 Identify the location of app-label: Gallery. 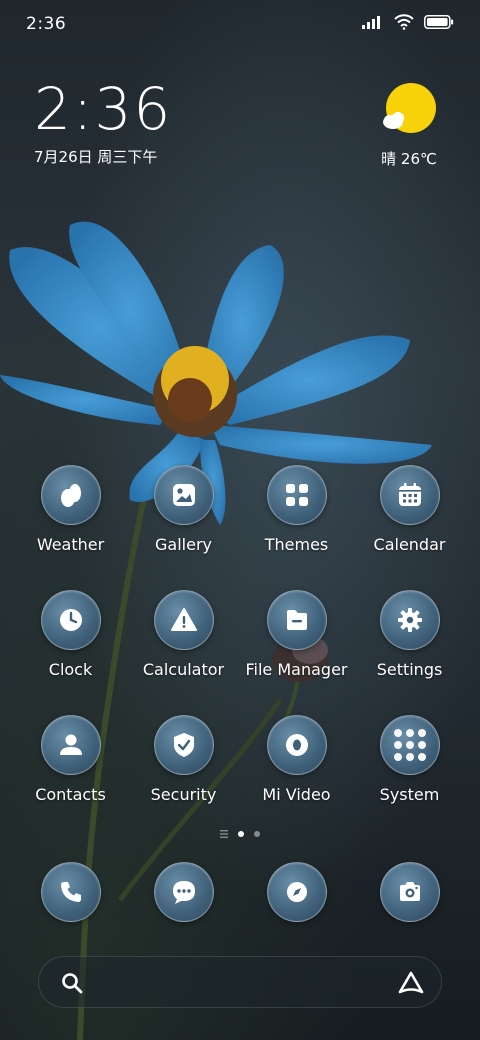
(183, 544).